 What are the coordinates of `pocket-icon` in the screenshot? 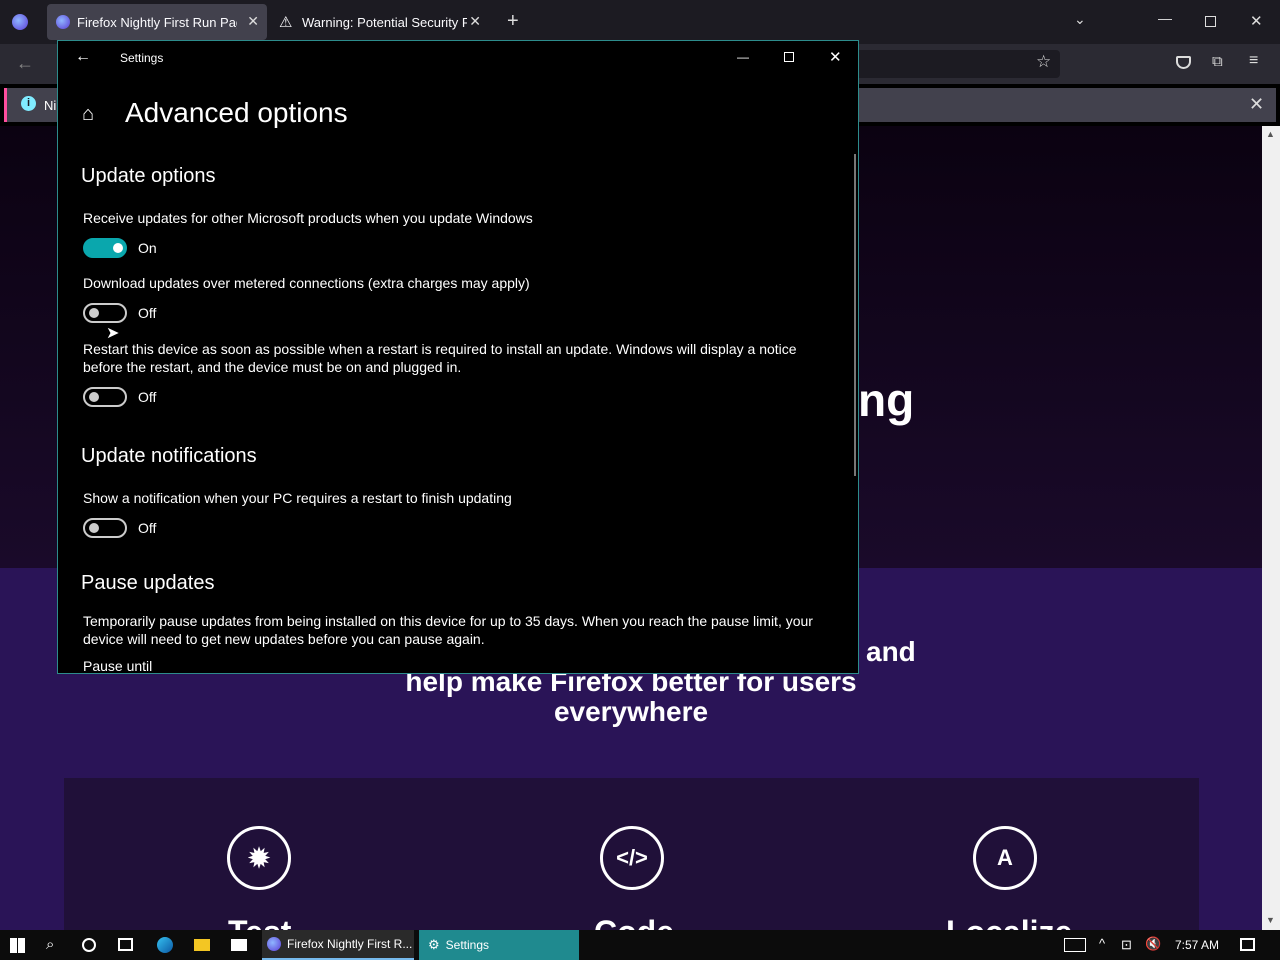 It's located at (1183, 62).